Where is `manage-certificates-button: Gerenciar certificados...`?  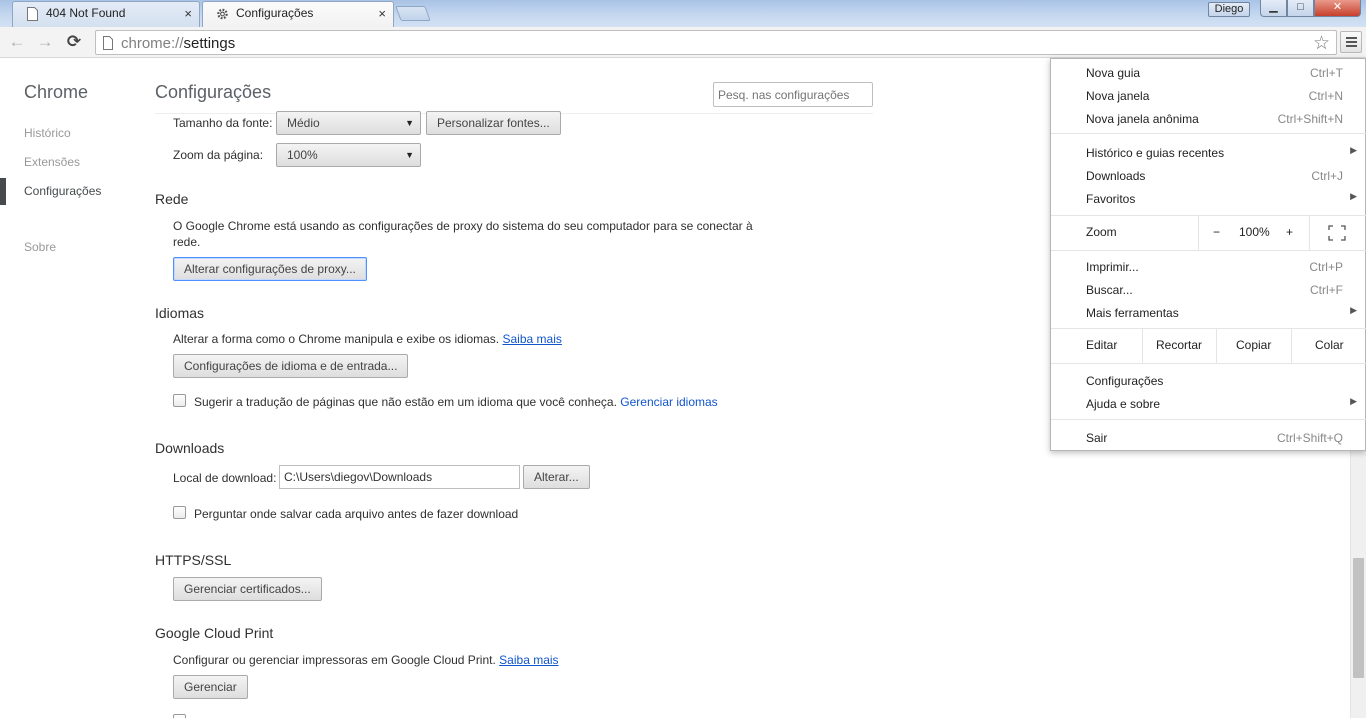 manage-certificates-button: Gerenciar certificados... is located at coordinates (247, 589).